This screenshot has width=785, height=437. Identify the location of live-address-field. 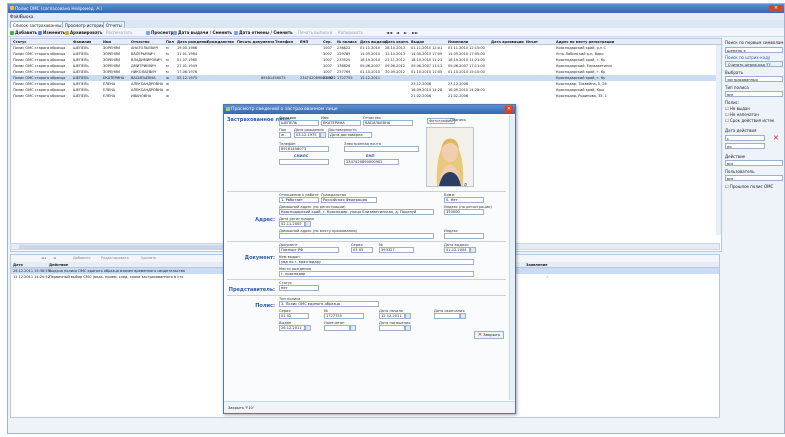
(356, 236).